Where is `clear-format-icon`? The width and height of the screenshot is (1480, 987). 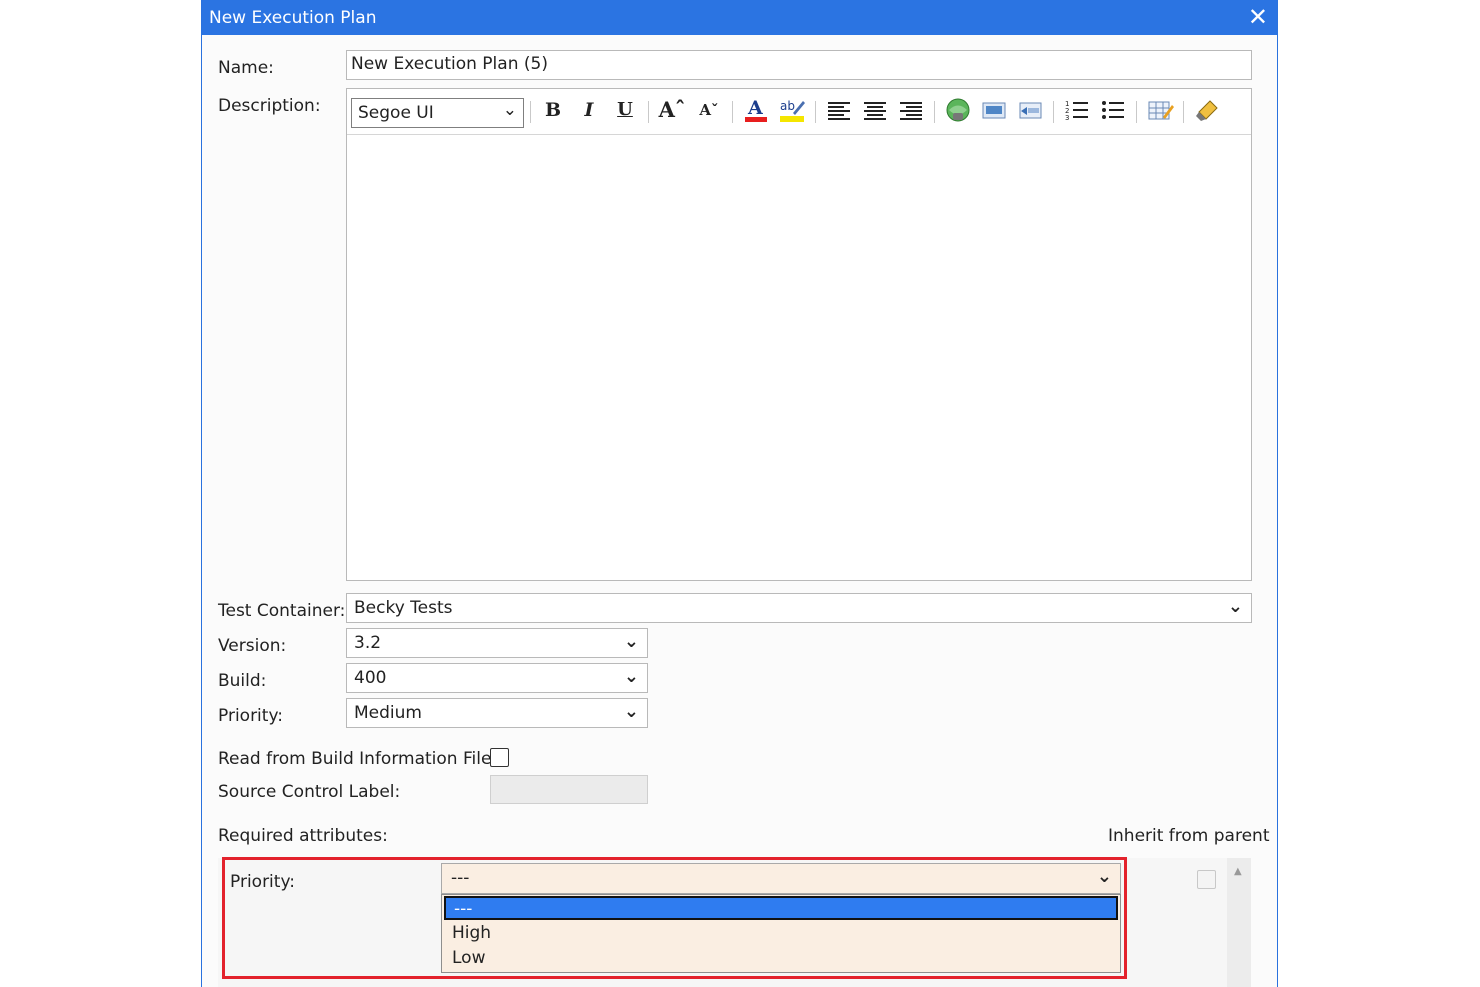
clear-format-icon is located at coordinates (1207, 110).